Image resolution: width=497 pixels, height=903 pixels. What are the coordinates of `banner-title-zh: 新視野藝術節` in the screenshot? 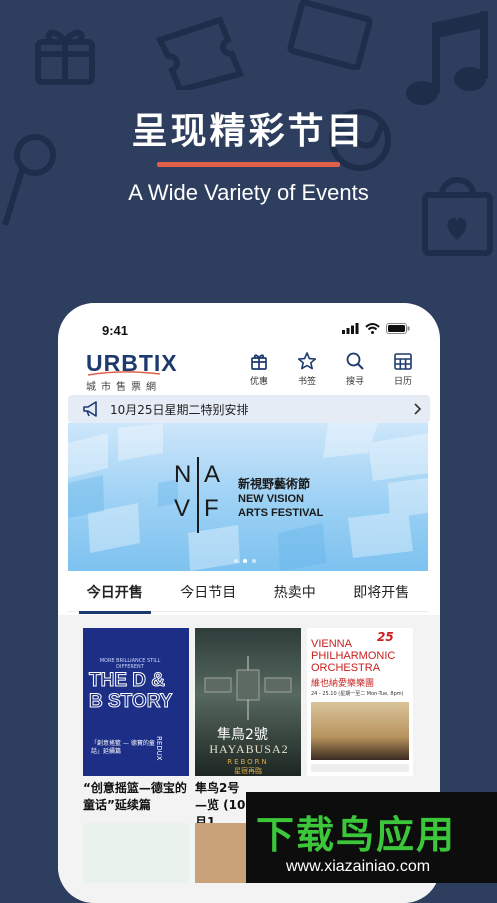 It's located at (274, 484).